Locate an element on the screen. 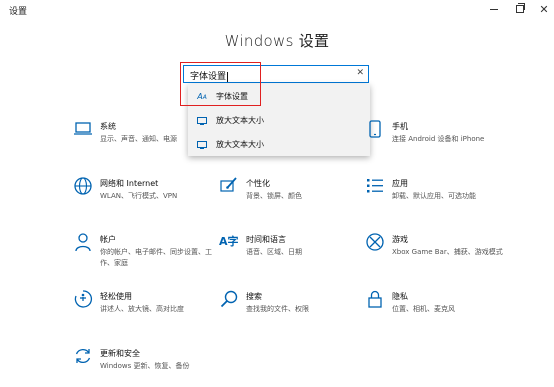 The width and height of the screenshot is (554, 387). category-desc: 语音、区域、日期 is located at coordinates (274, 252).